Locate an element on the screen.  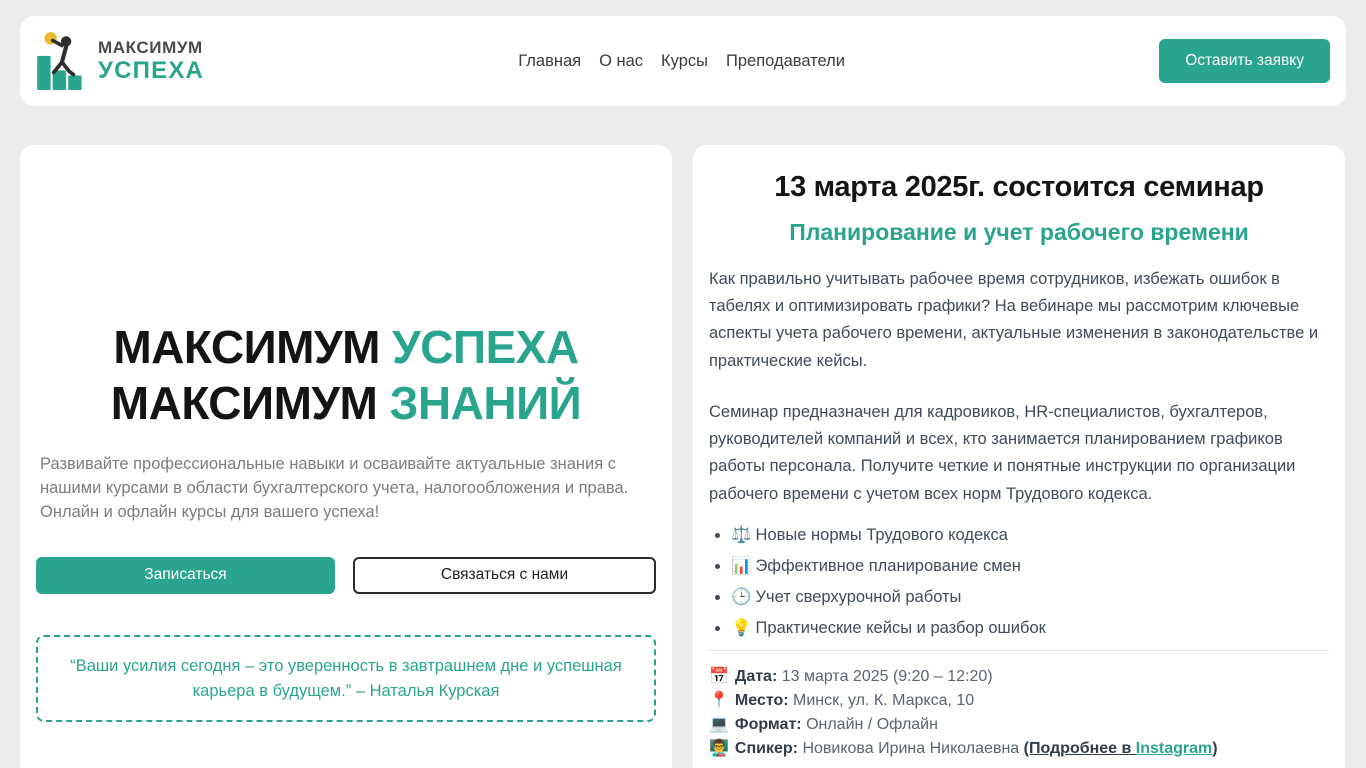
hero-title-line2-teal: ЗНАНИЙ is located at coordinates (485, 403).